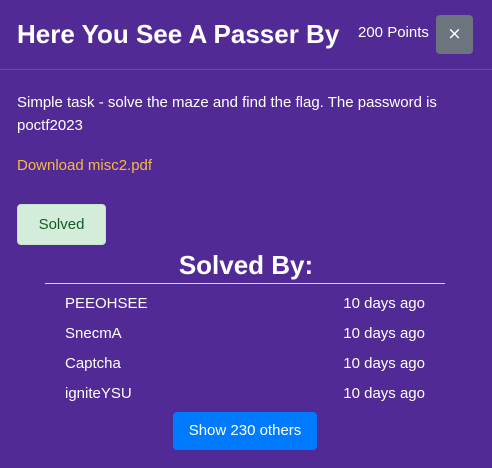 This screenshot has width=492, height=468. What do you see at coordinates (246, 265) in the screenshot?
I see `solved-by-heading: Solved By:` at bounding box center [246, 265].